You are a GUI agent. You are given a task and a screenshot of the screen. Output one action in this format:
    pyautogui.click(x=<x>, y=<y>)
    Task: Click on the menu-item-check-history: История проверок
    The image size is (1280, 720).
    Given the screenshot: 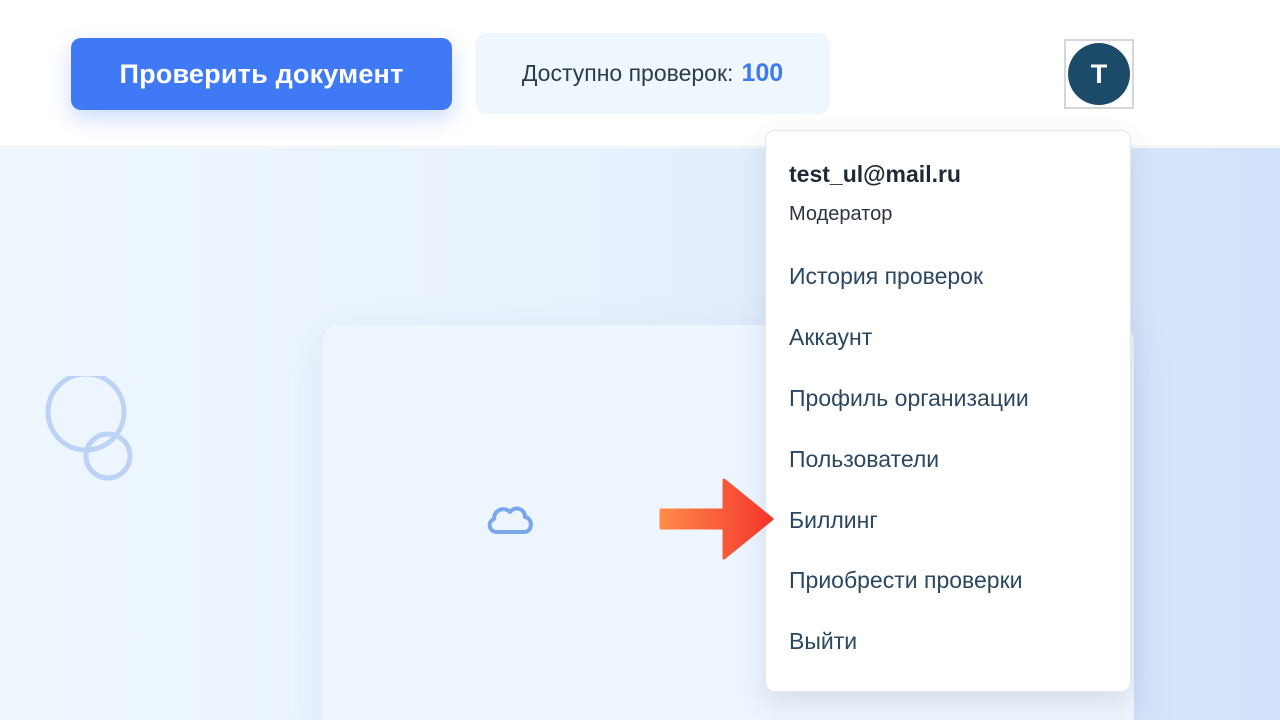 What is the action you would take?
    pyautogui.click(x=886, y=276)
    